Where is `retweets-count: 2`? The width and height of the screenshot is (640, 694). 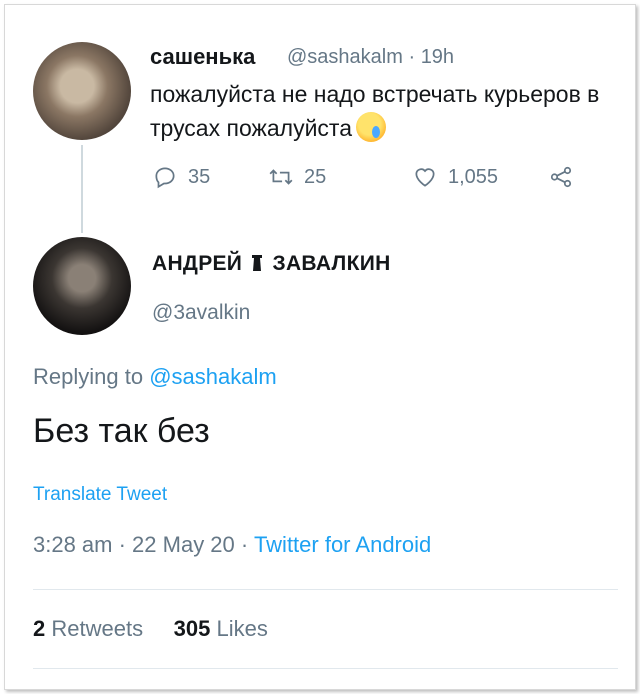
retweets-count: 2 is located at coordinates (39, 628).